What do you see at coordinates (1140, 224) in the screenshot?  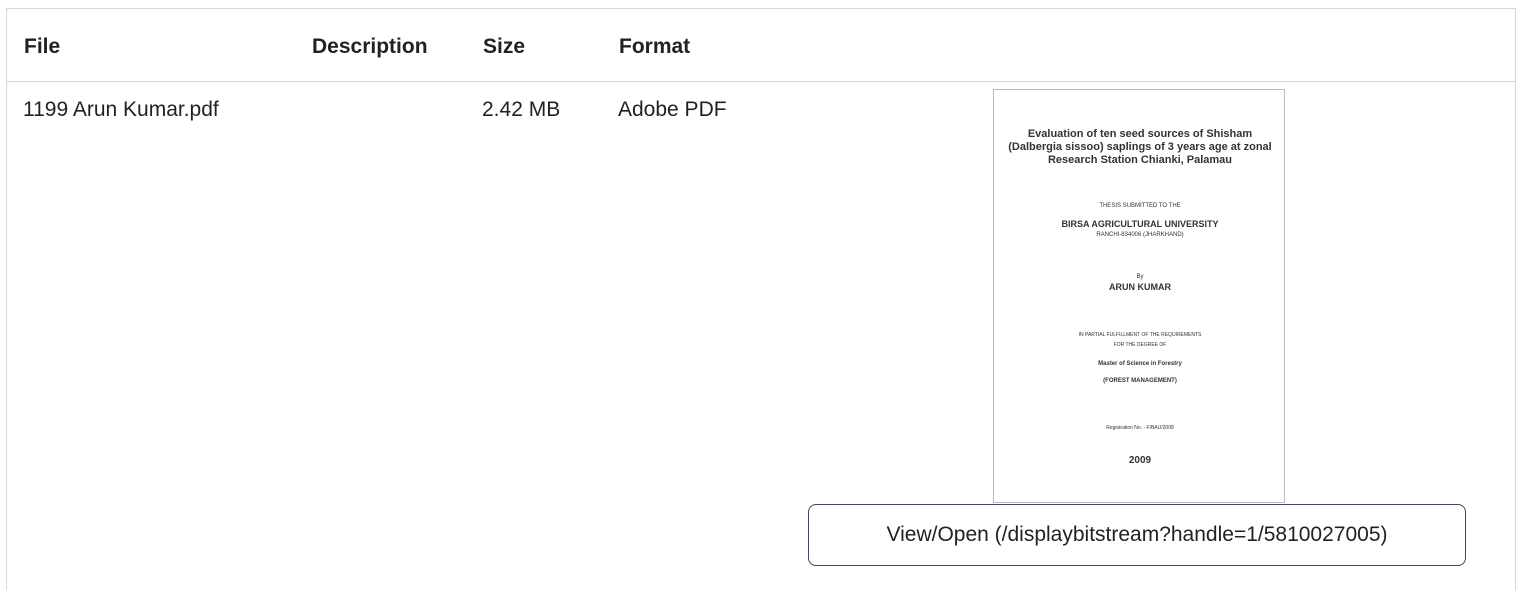 I see `thumbnail-university: BIRSA AGRICULTURAL UNIVERSITY` at bounding box center [1140, 224].